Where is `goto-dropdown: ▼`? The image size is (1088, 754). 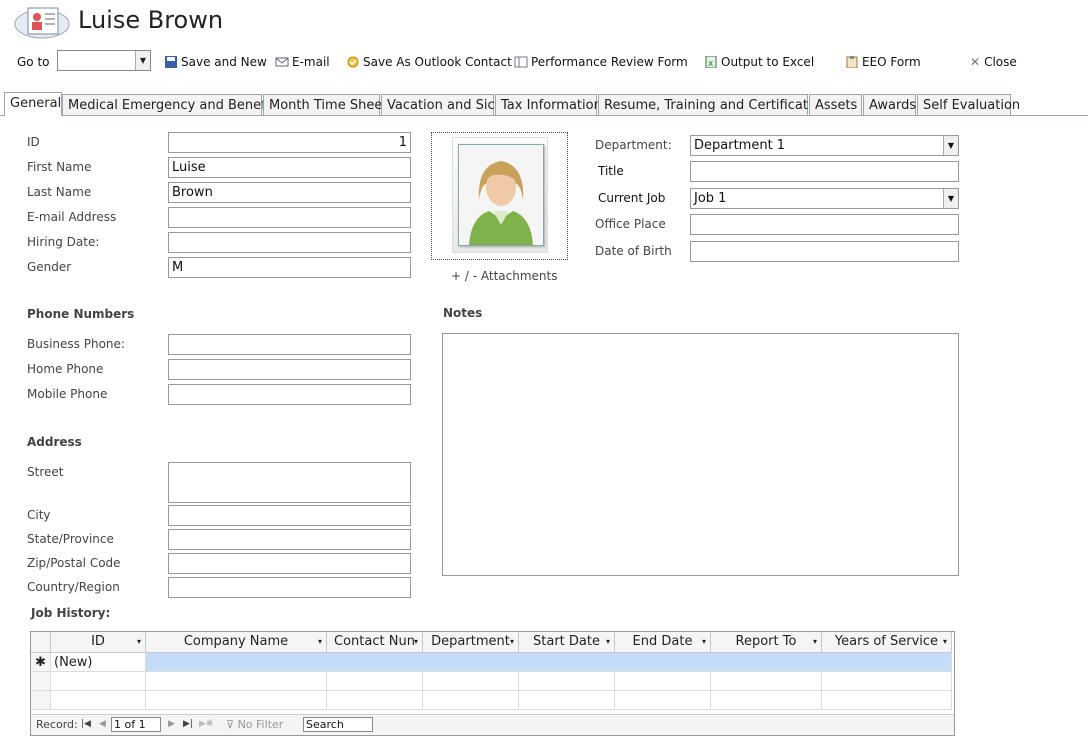
goto-dropdown: ▼ is located at coordinates (104, 60).